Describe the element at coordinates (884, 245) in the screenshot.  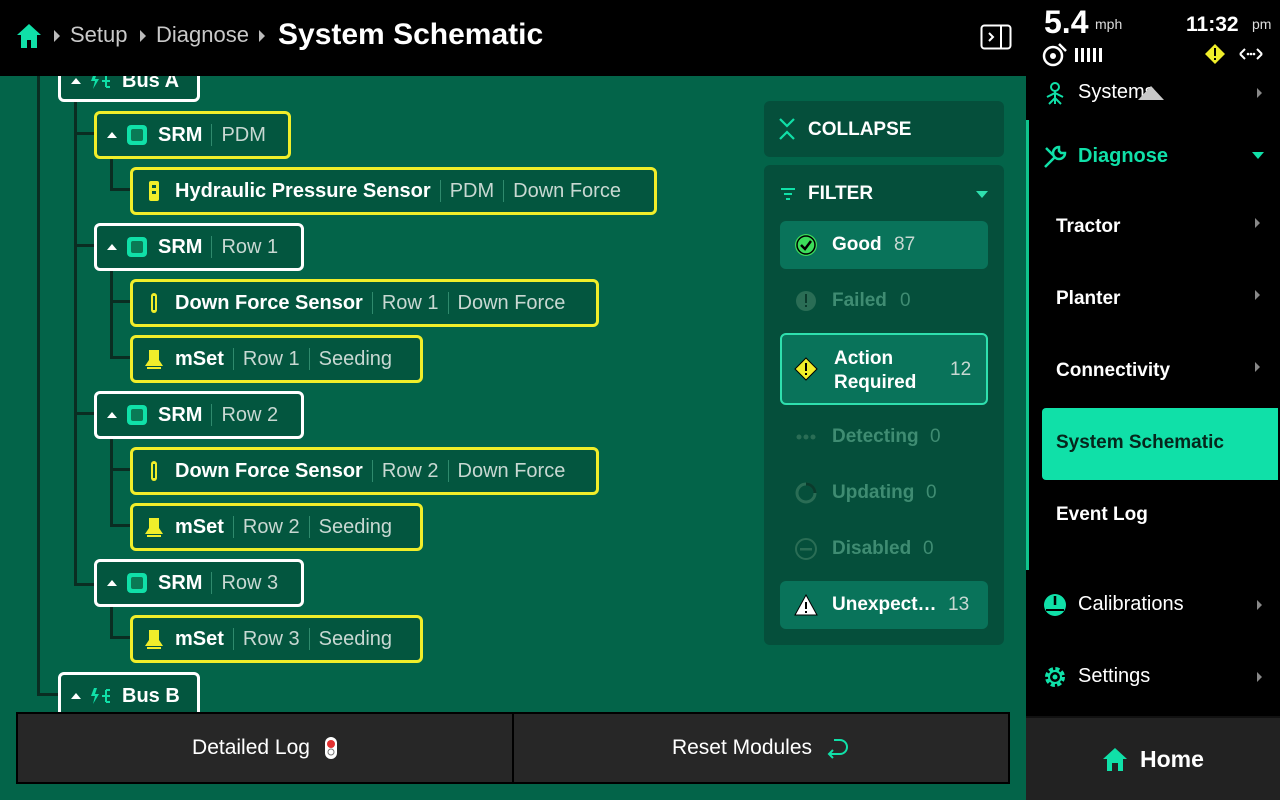
I see `filter-good: Good 87` at that location.